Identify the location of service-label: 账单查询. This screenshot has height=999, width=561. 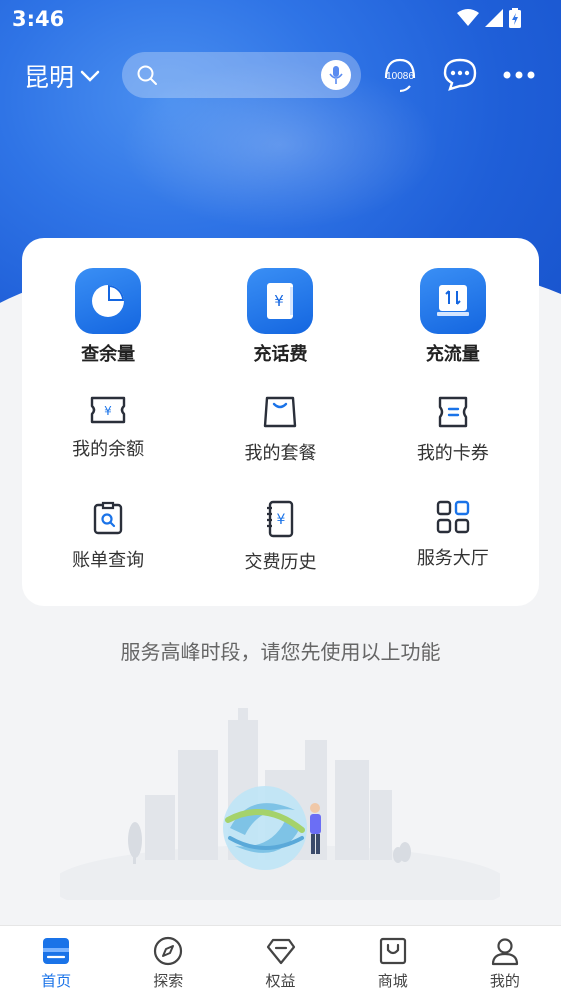
(108, 560).